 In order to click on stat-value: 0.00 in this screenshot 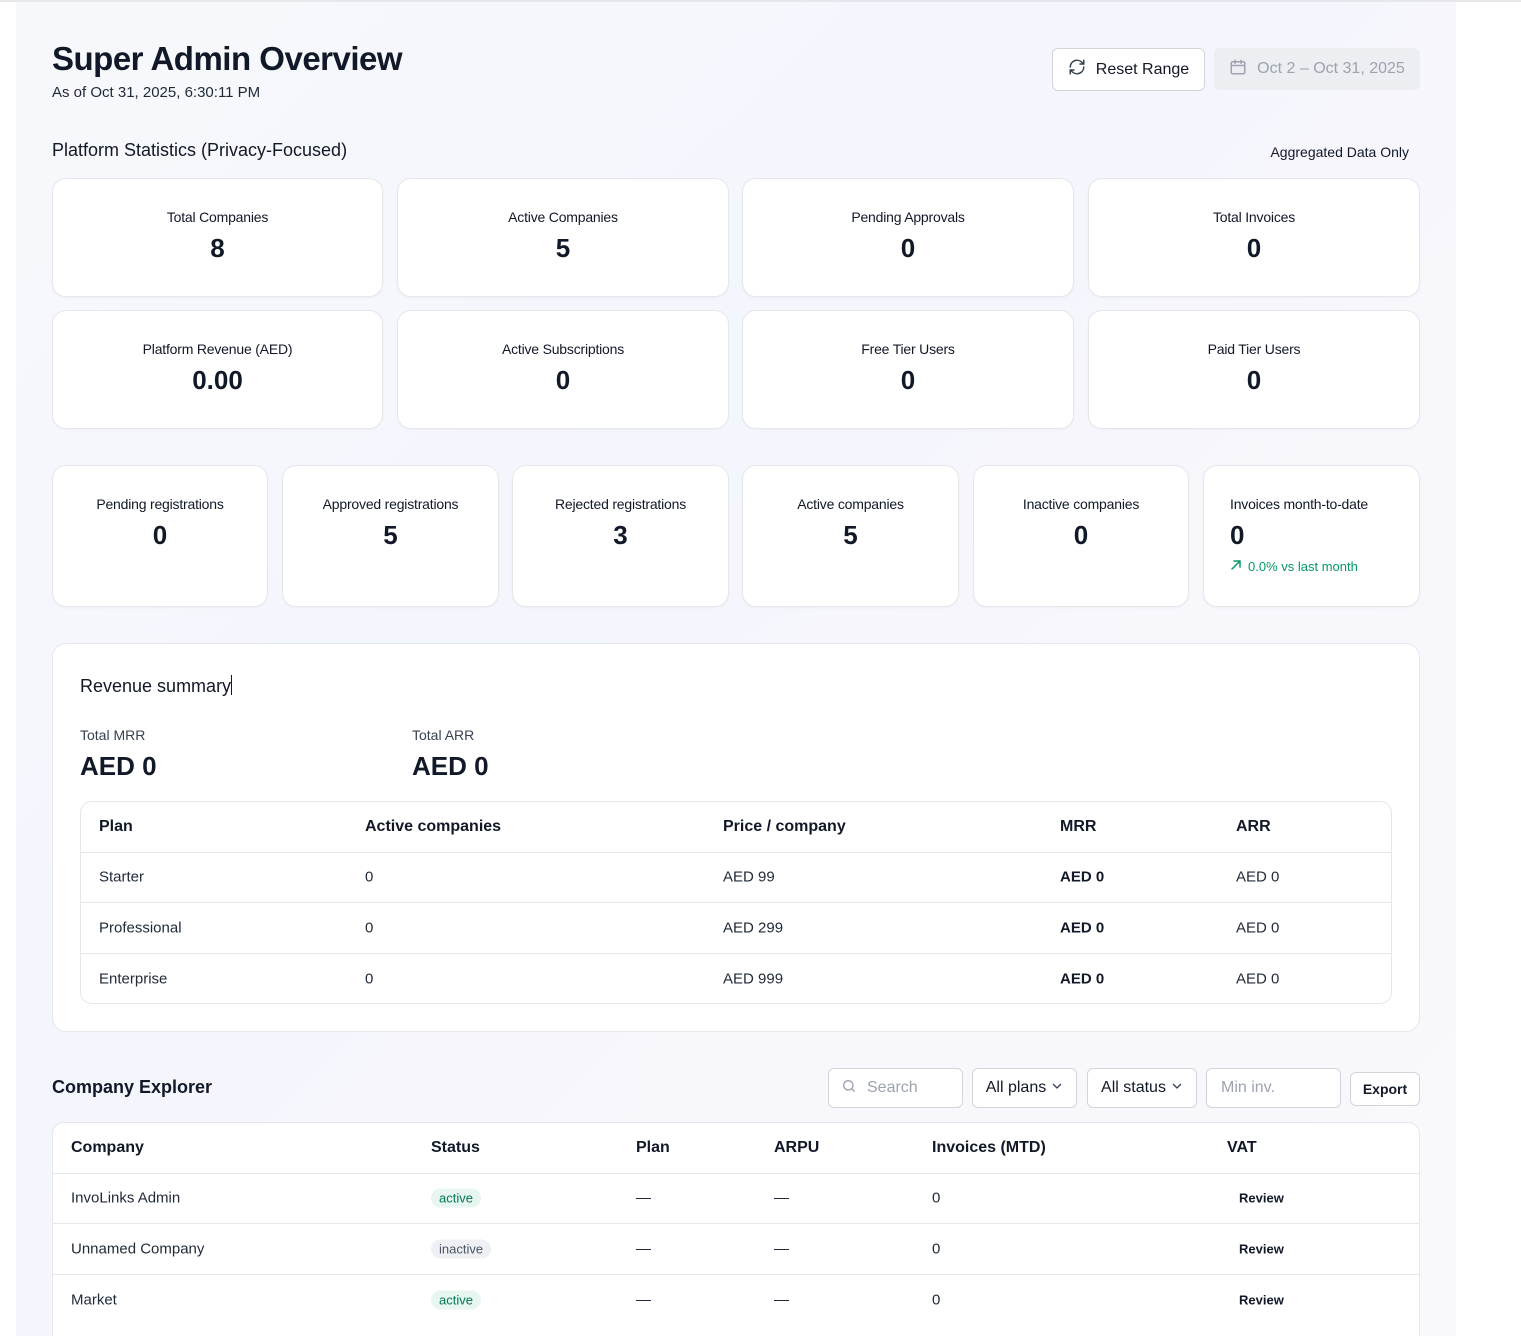, I will do `click(217, 380)`.